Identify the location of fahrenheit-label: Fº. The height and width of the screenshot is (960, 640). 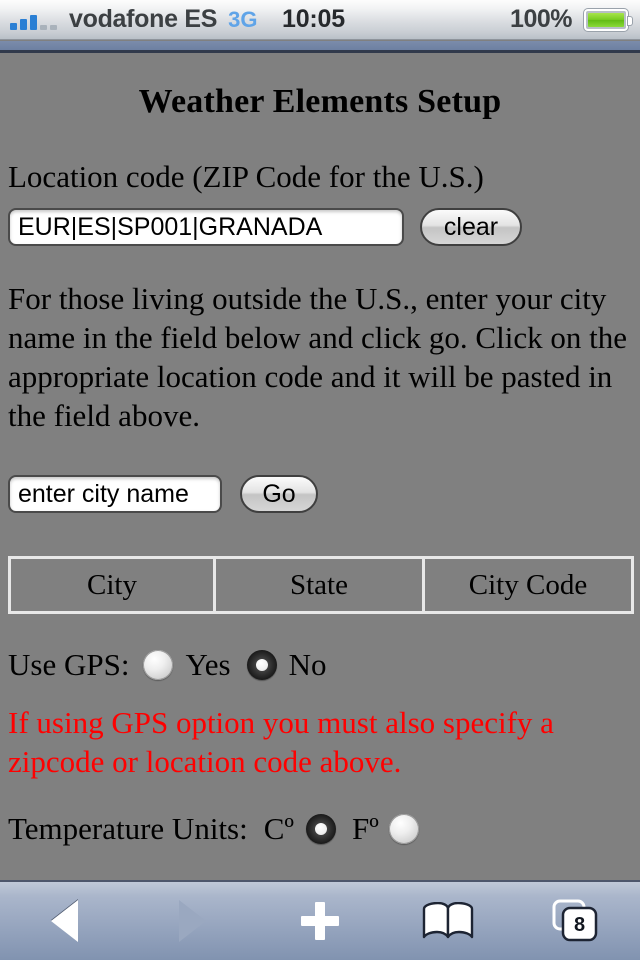
(365, 828).